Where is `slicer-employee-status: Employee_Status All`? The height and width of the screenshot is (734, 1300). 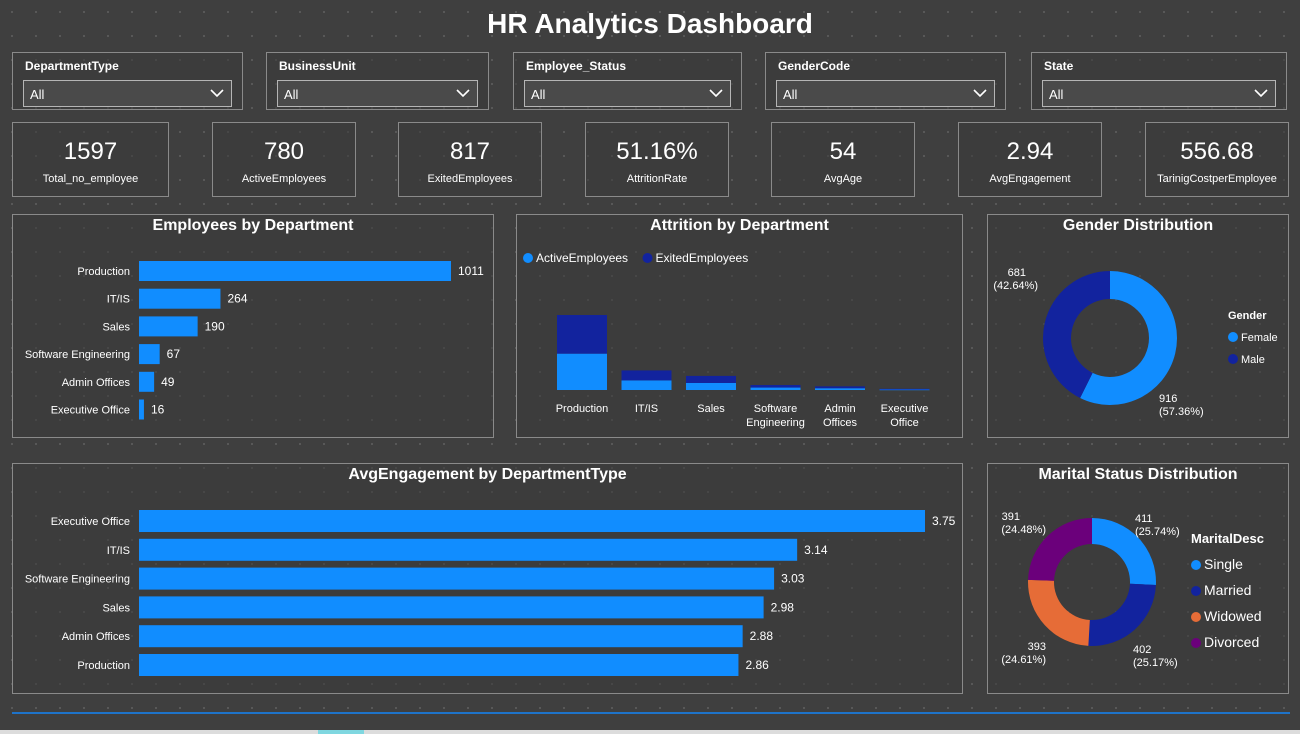
slicer-employee-status: Employee_Status All is located at coordinates (627, 81).